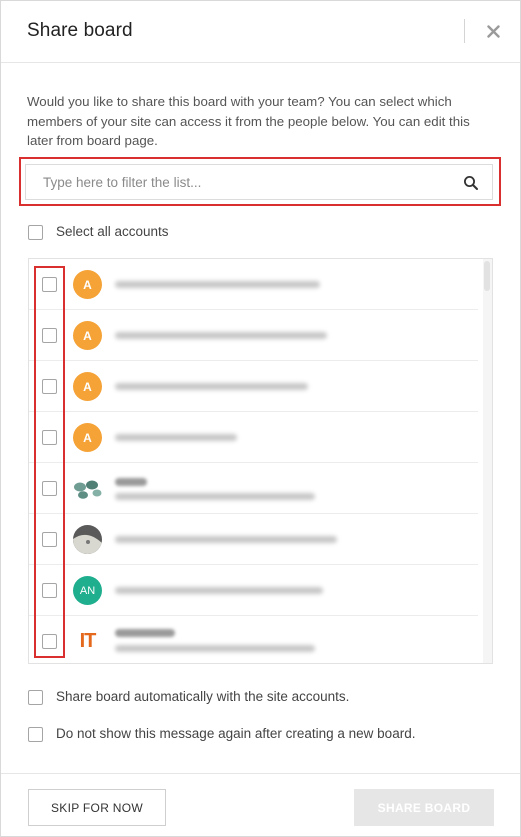 The width and height of the screenshot is (521, 837). Describe the element at coordinates (49, 462) in the screenshot. I see `checkboxes-highlight-outline` at that location.